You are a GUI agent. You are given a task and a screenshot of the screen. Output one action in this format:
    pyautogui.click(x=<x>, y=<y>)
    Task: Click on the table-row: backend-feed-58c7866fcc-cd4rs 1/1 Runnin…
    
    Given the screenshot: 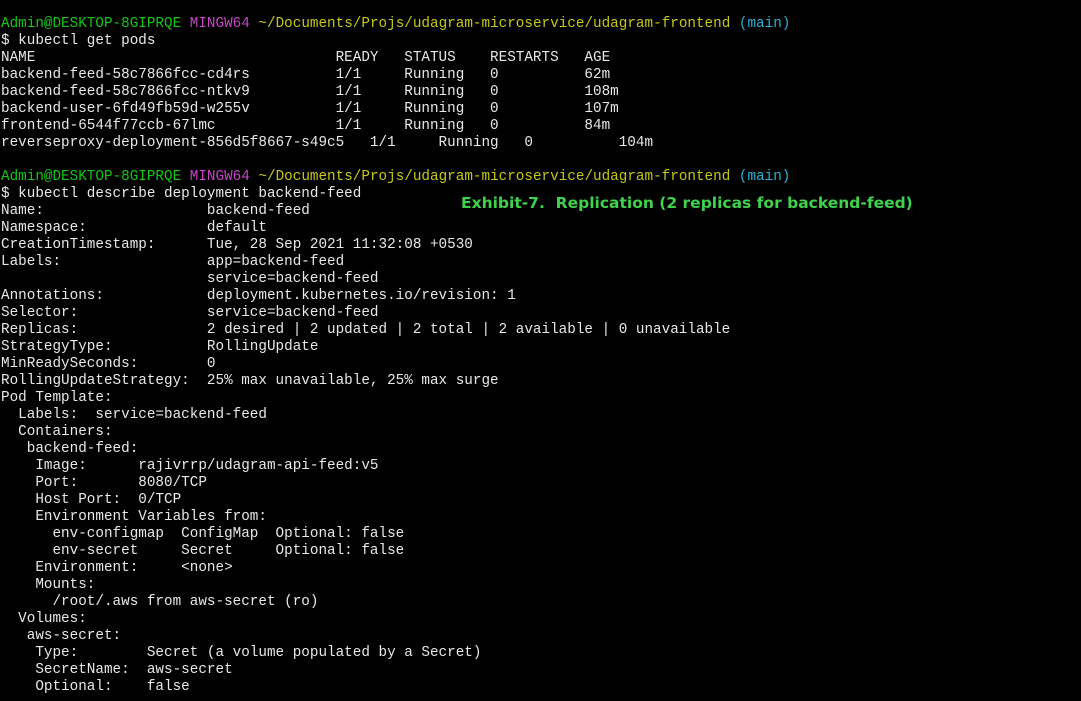 What is the action you would take?
    pyautogui.click(x=306, y=75)
    